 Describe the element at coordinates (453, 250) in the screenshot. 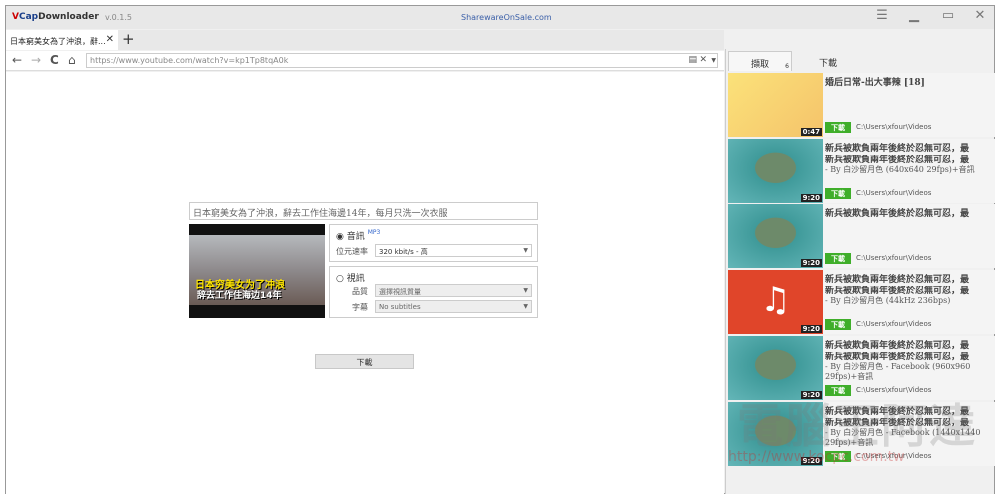

I see `bitrate-select: 320 kbit/s - 高 ▼` at that location.